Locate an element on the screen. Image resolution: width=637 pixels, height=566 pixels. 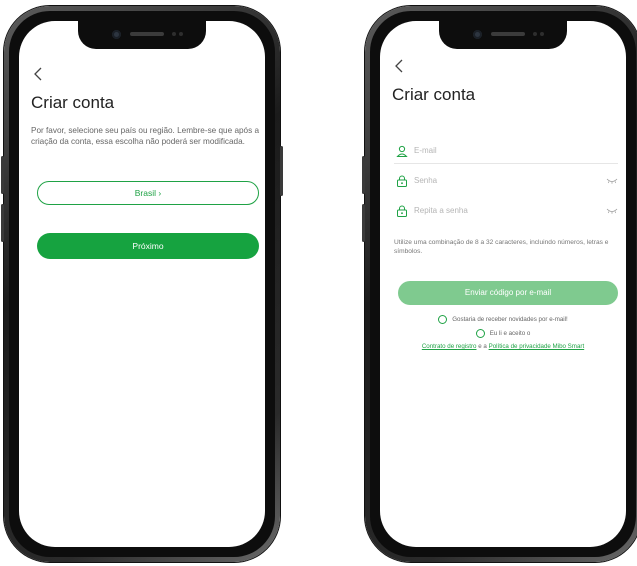
newsletter-checkbox is located at coordinates (443, 319).